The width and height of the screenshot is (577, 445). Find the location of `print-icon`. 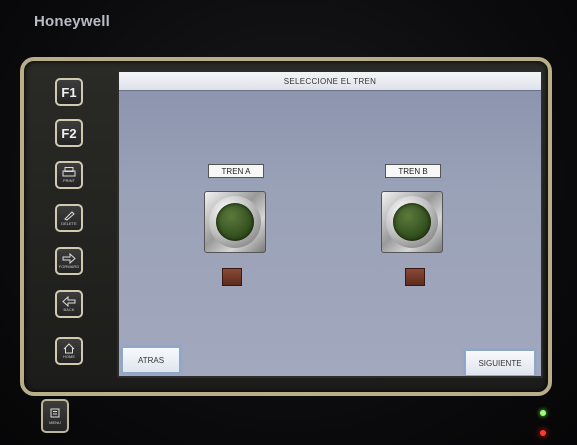

print-icon is located at coordinates (69, 172).